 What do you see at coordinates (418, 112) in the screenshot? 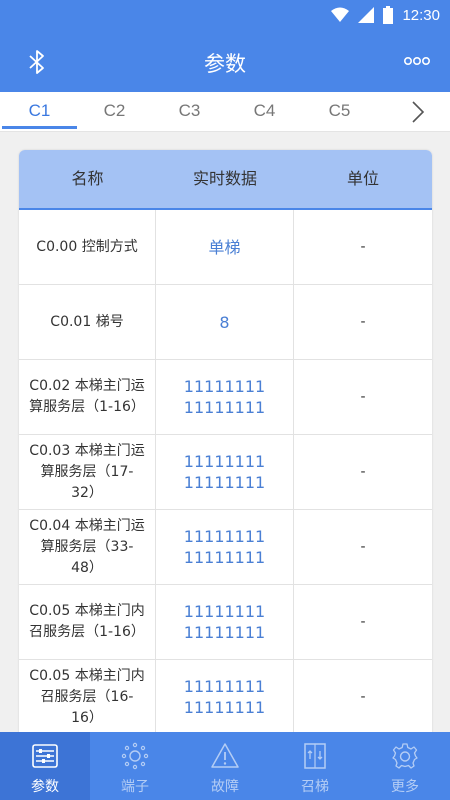
I see `chevron-right-icon` at bounding box center [418, 112].